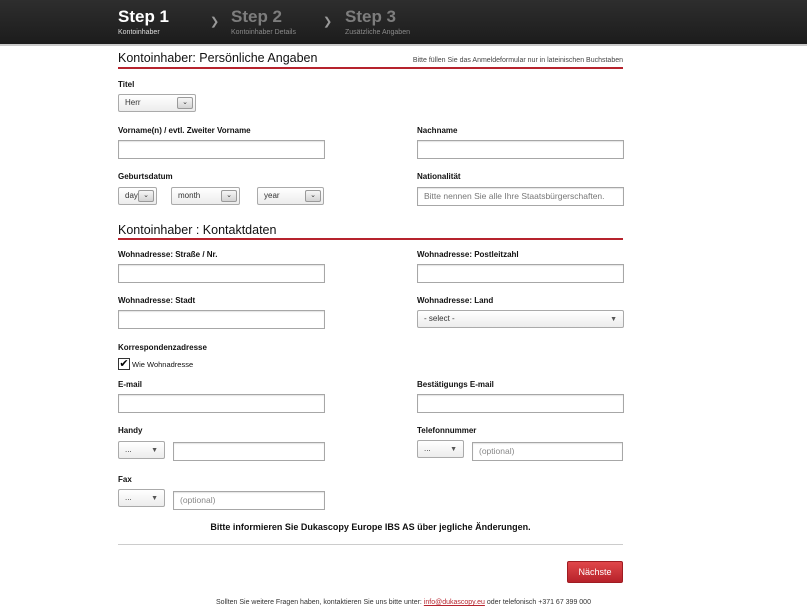  I want to click on fax-input: (optional), so click(249, 500).